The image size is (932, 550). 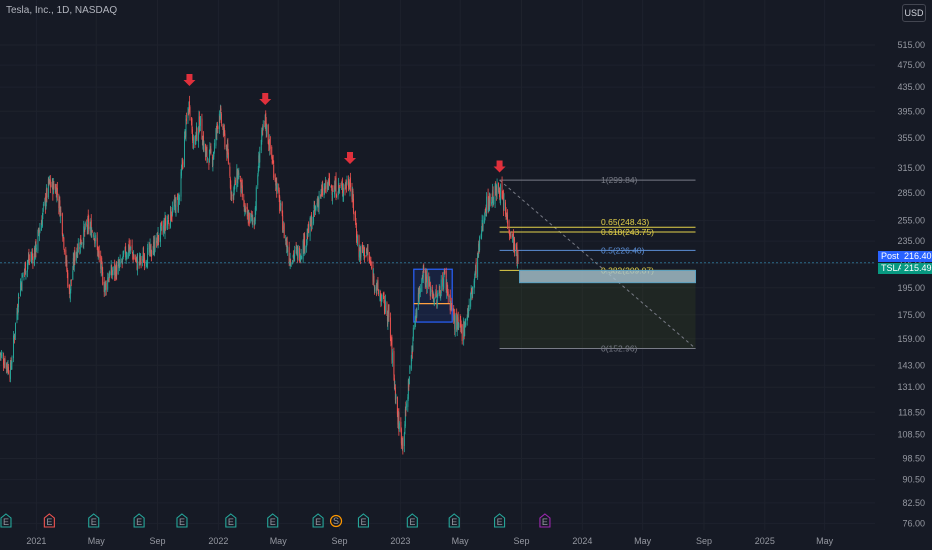 What do you see at coordinates (911, 193) in the screenshot?
I see `price-tick-label: 285.00` at bounding box center [911, 193].